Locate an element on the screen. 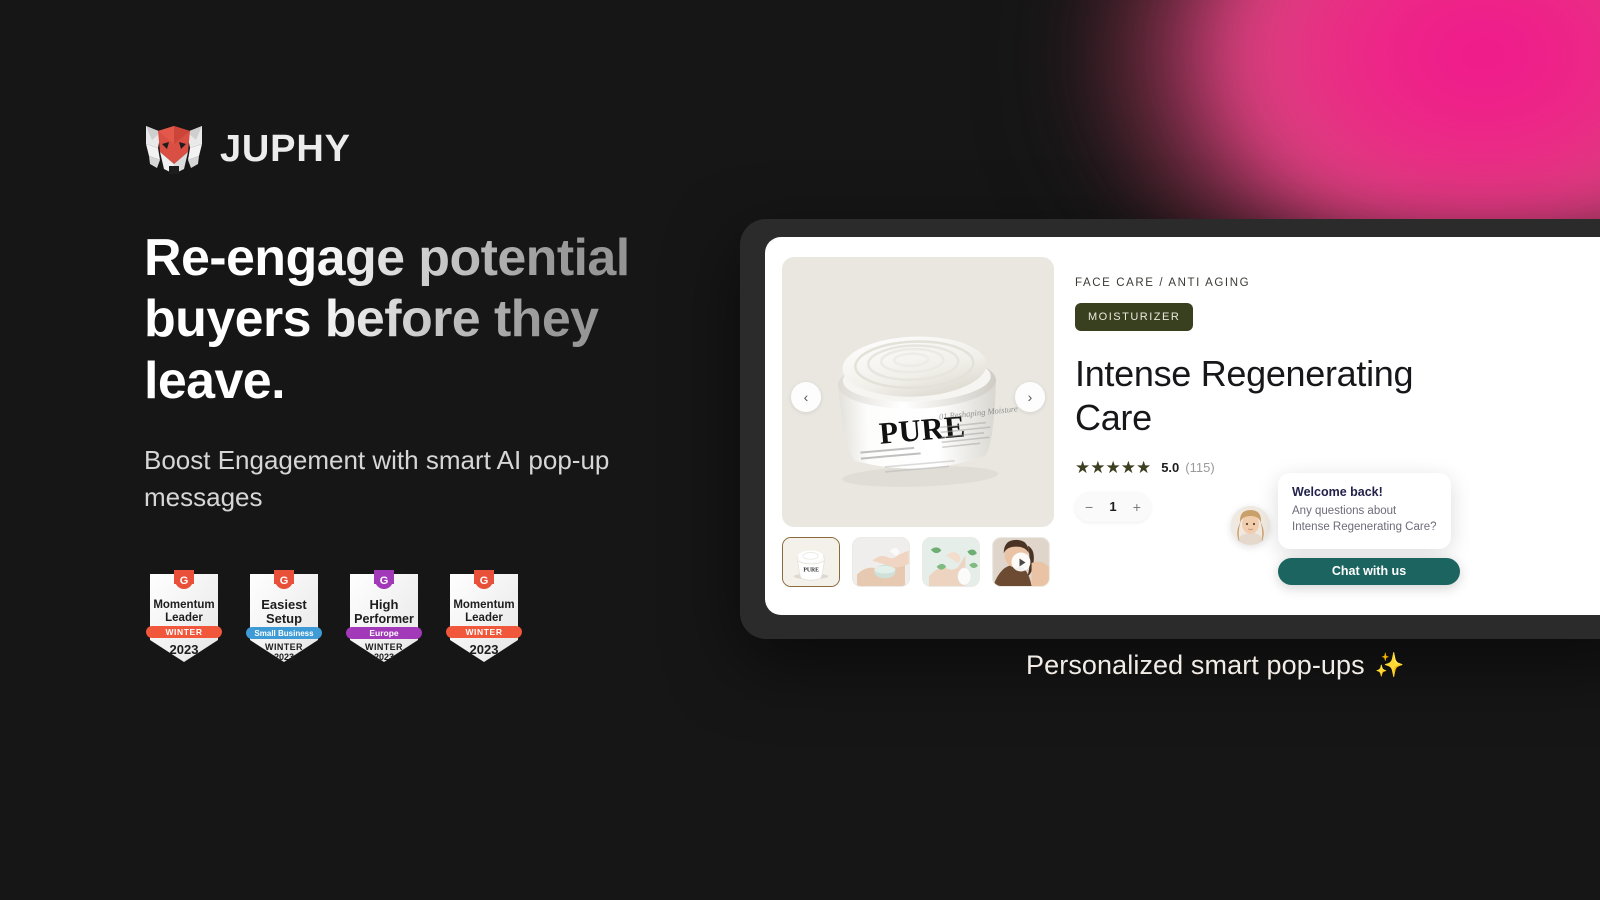  svg-text: High is located at coordinates (384, 604).